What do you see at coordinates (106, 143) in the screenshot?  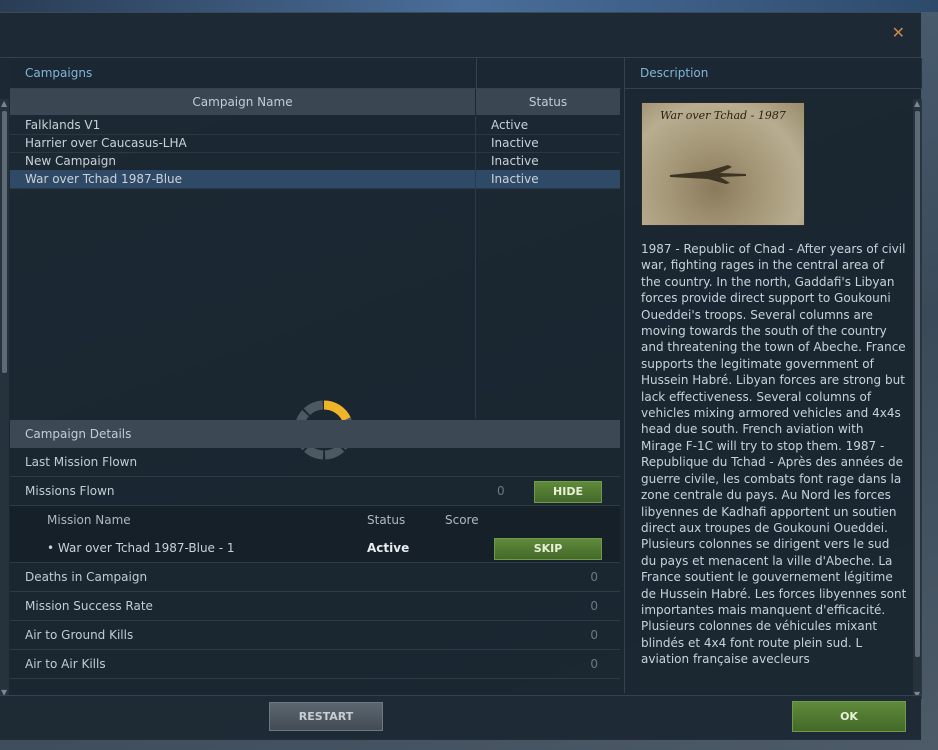 I see `campaign-name: Harrier over Caucasus-LHA` at bounding box center [106, 143].